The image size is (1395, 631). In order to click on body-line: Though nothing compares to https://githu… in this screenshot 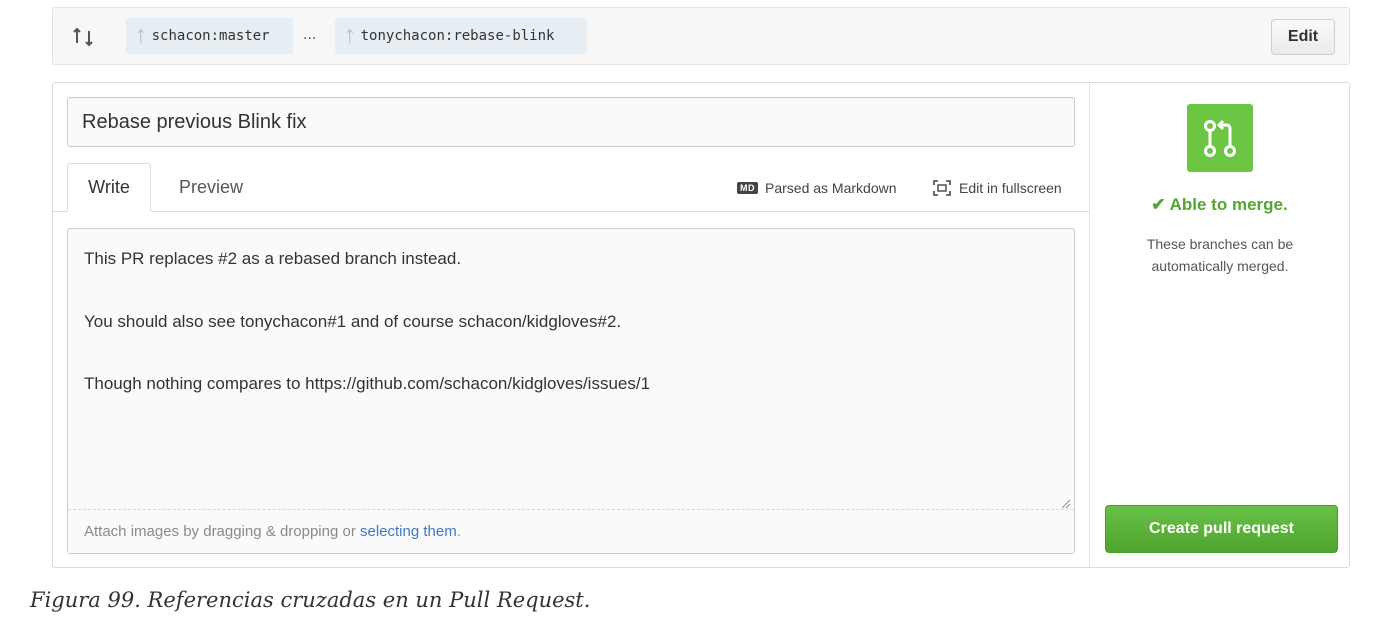, I will do `click(367, 383)`.